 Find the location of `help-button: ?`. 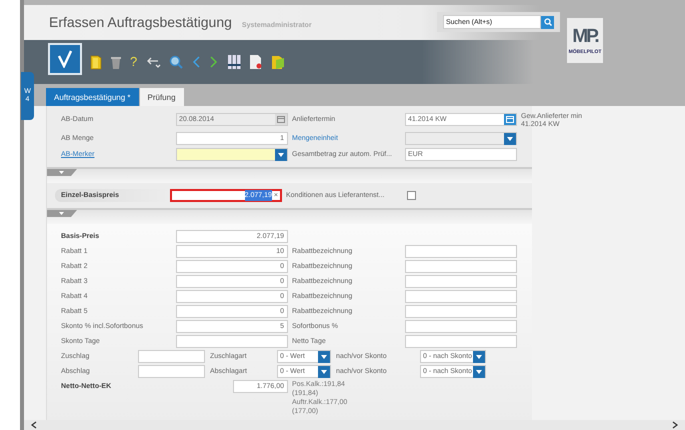

help-button: ? is located at coordinates (134, 62).